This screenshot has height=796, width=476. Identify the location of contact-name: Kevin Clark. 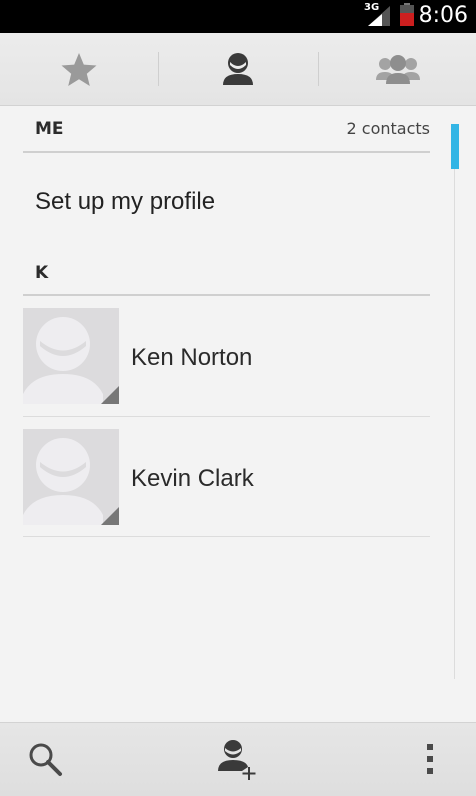
(192, 478).